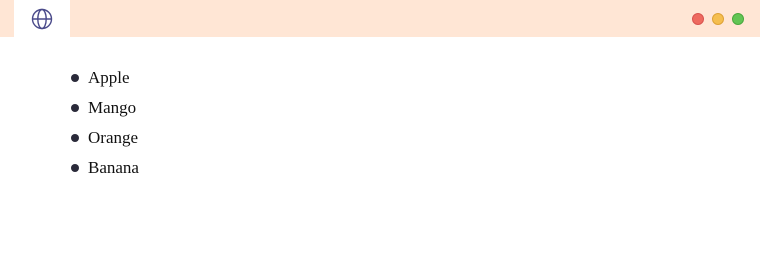 The width and height of the screenshot is (760, 262). I want to click on list-item-label: Orange, so click(113, 137).